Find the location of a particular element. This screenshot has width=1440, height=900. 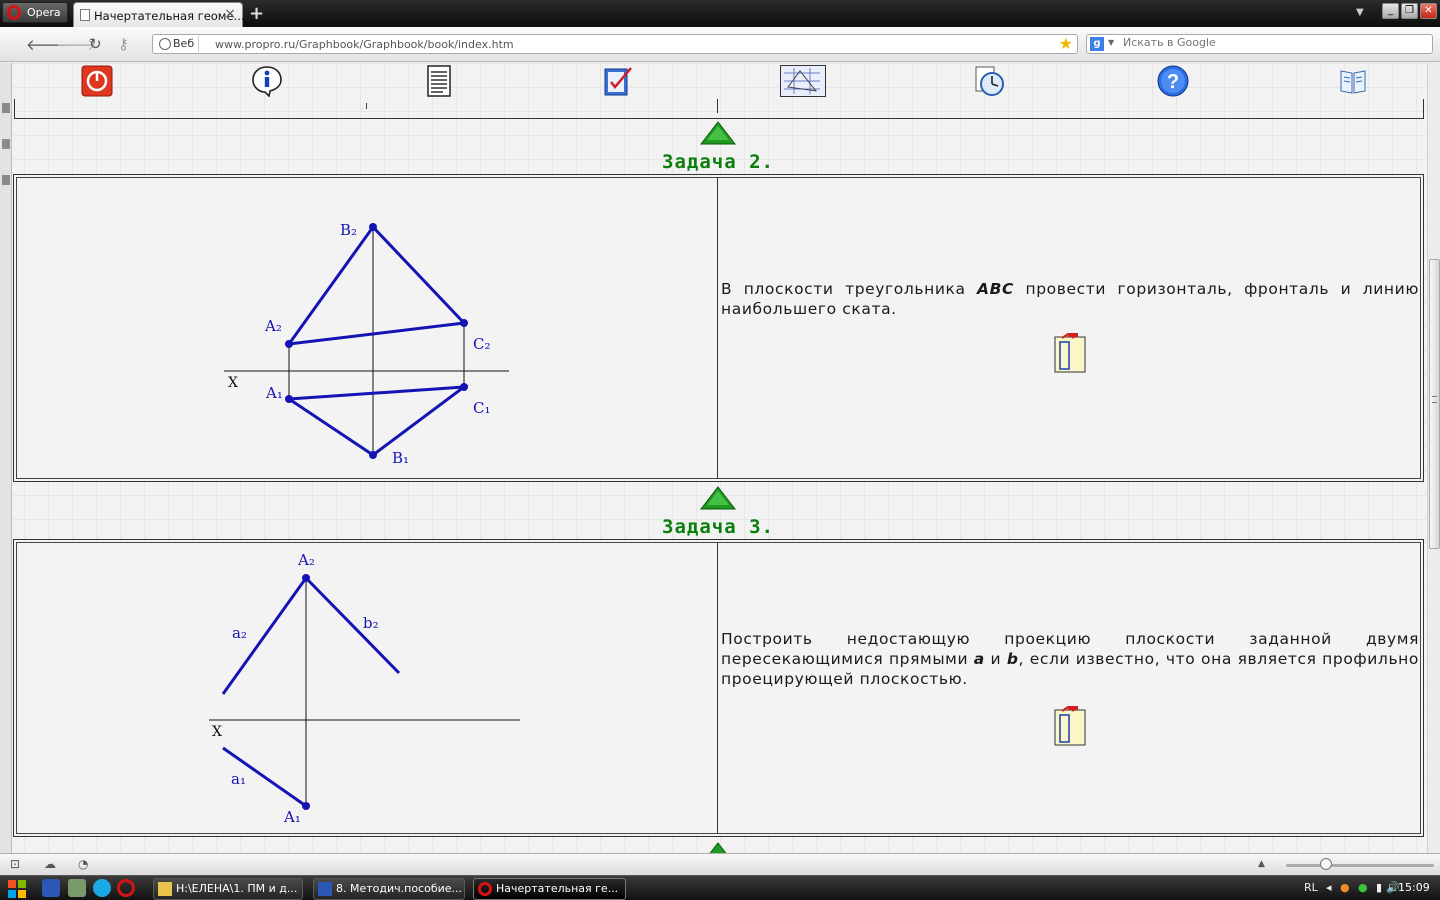

line-b2 is located at coordinates (352, 625).